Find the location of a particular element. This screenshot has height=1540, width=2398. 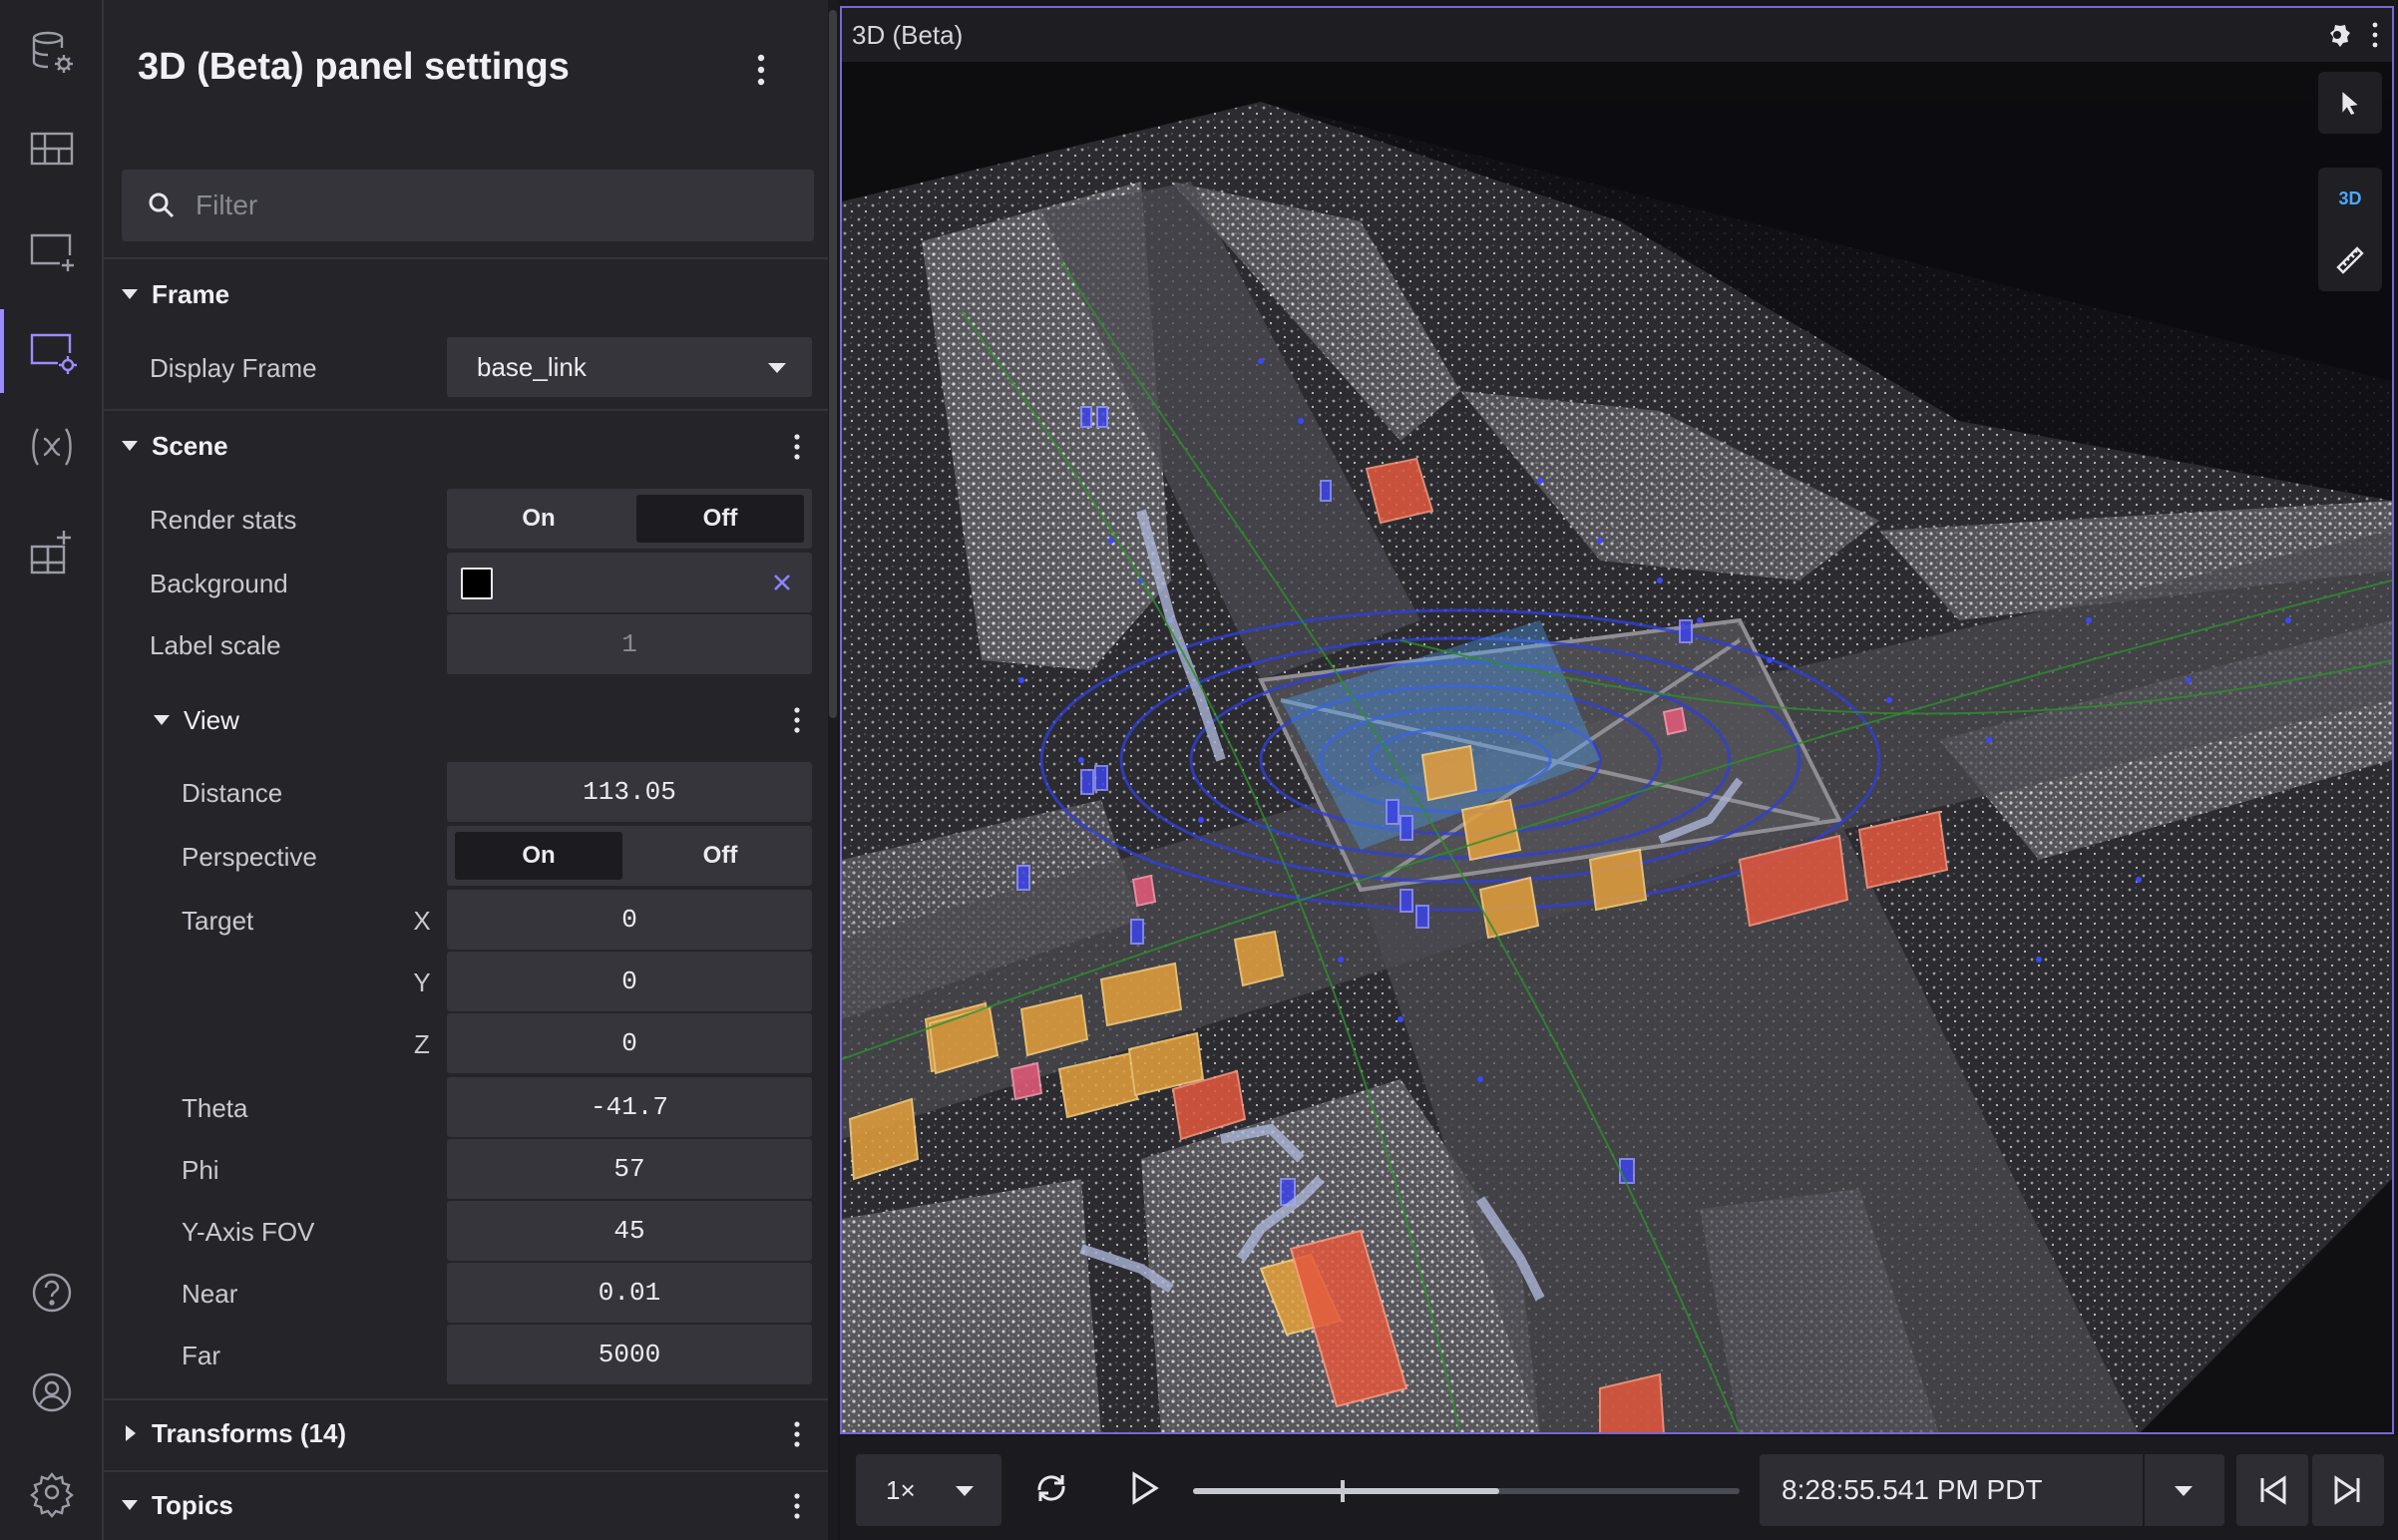

view-menu-button is located at coordinates (797, 720).